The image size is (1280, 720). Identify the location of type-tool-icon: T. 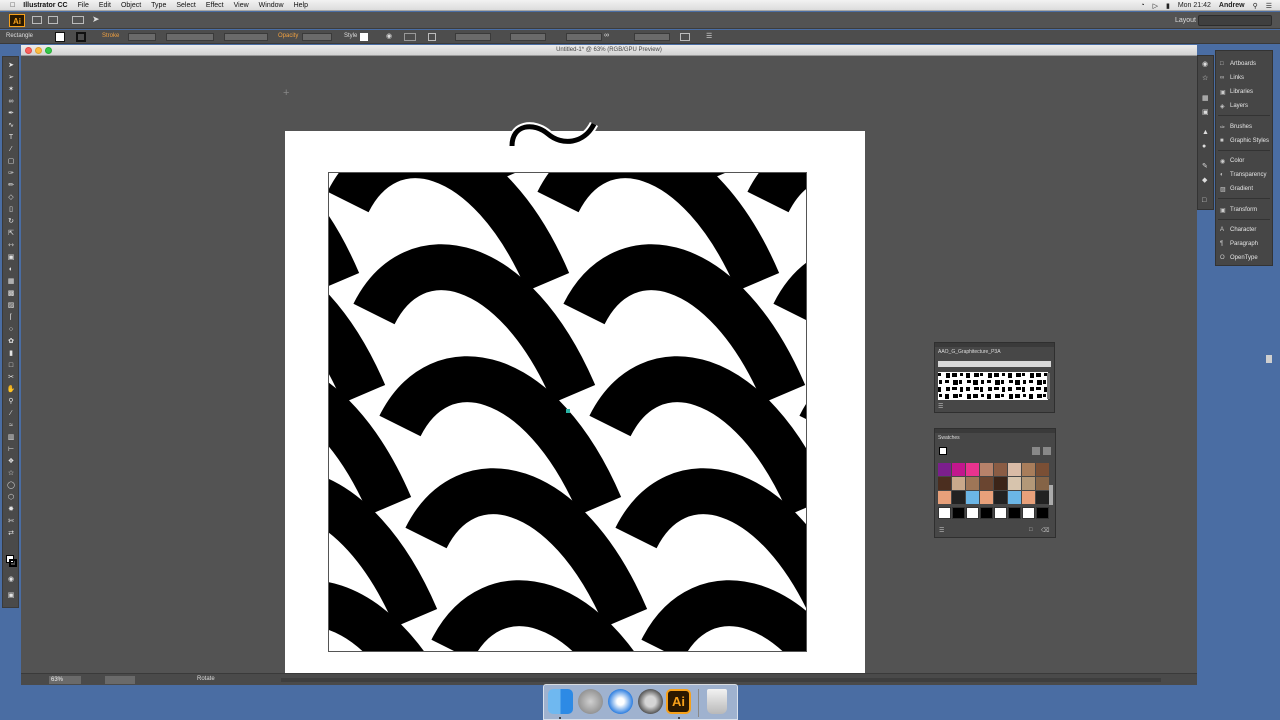
(11, 137).